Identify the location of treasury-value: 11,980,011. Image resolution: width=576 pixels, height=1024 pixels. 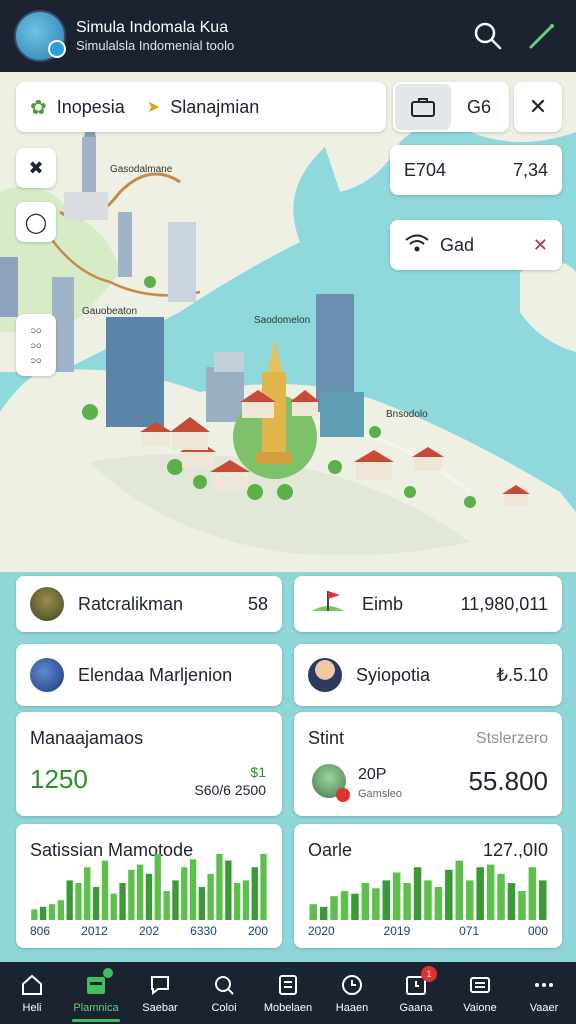
(504, 603).